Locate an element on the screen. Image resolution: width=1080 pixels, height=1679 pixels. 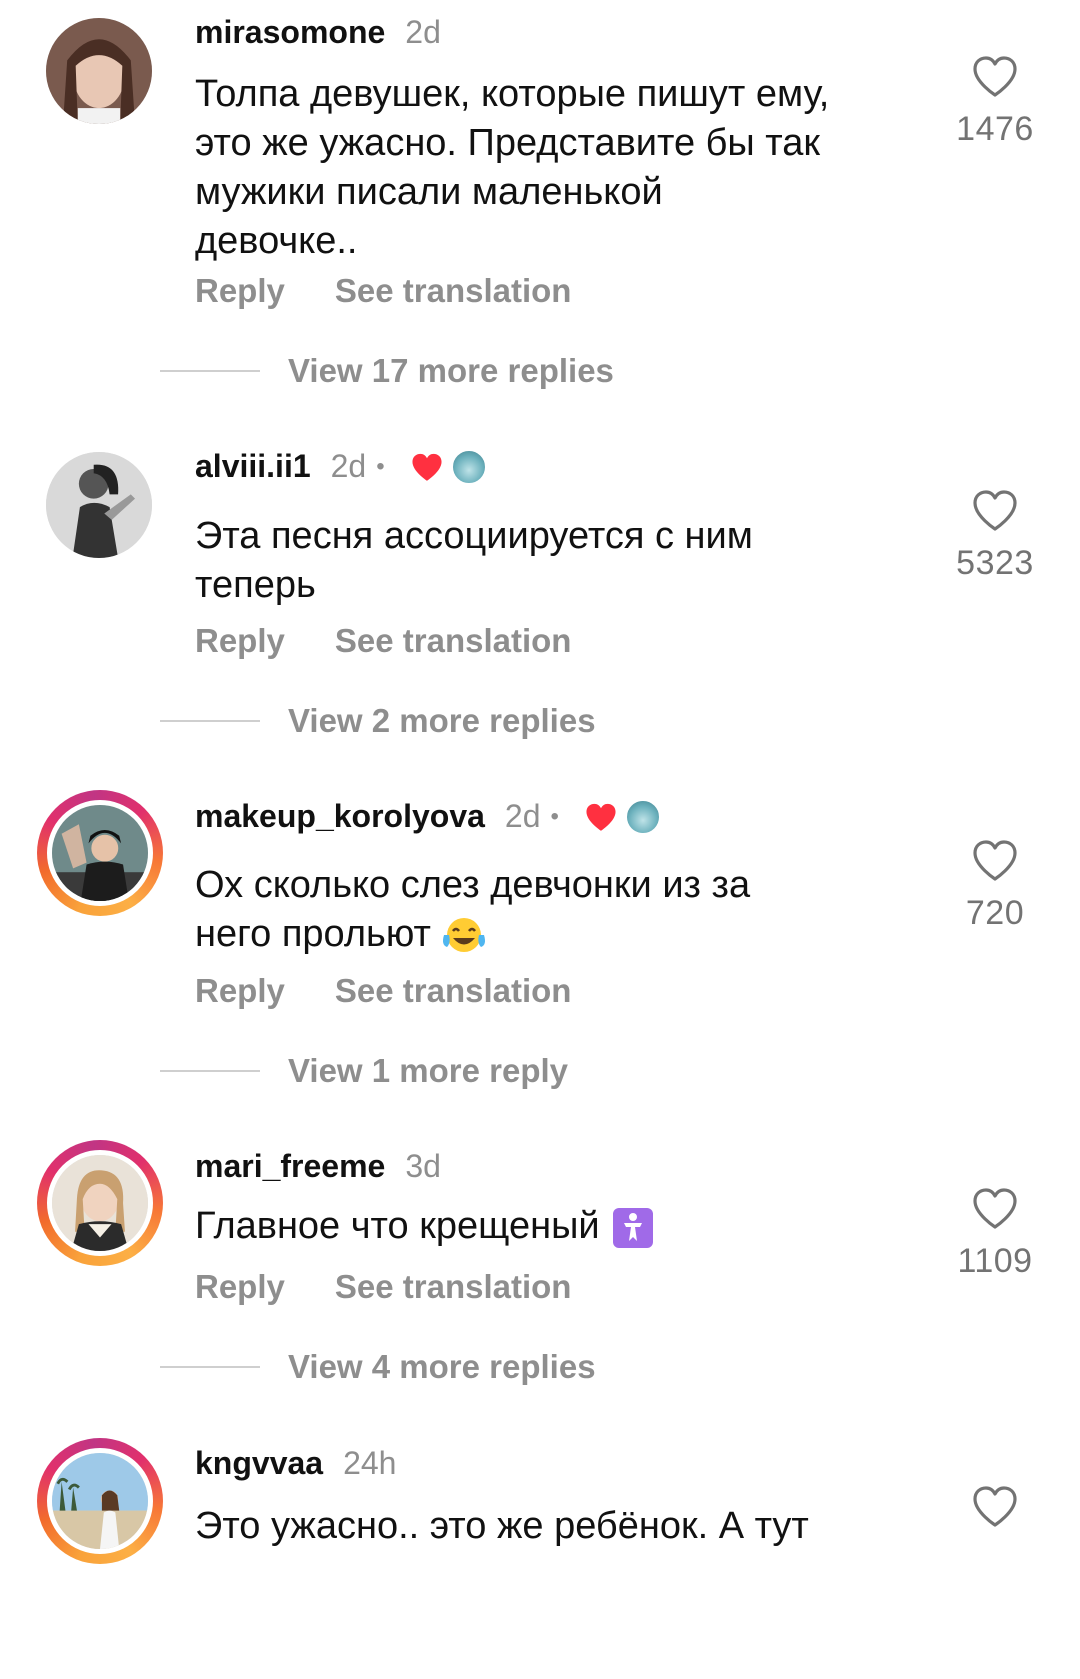
comment-age: 3d is located at coordinates (423, 1166).